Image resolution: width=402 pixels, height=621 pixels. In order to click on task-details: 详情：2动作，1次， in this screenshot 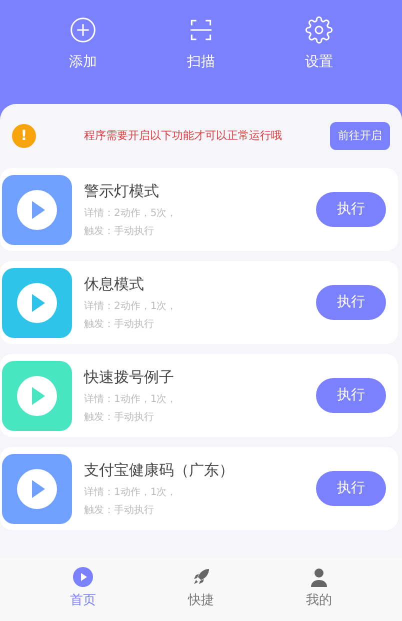, I will do `click(131, 307)`.